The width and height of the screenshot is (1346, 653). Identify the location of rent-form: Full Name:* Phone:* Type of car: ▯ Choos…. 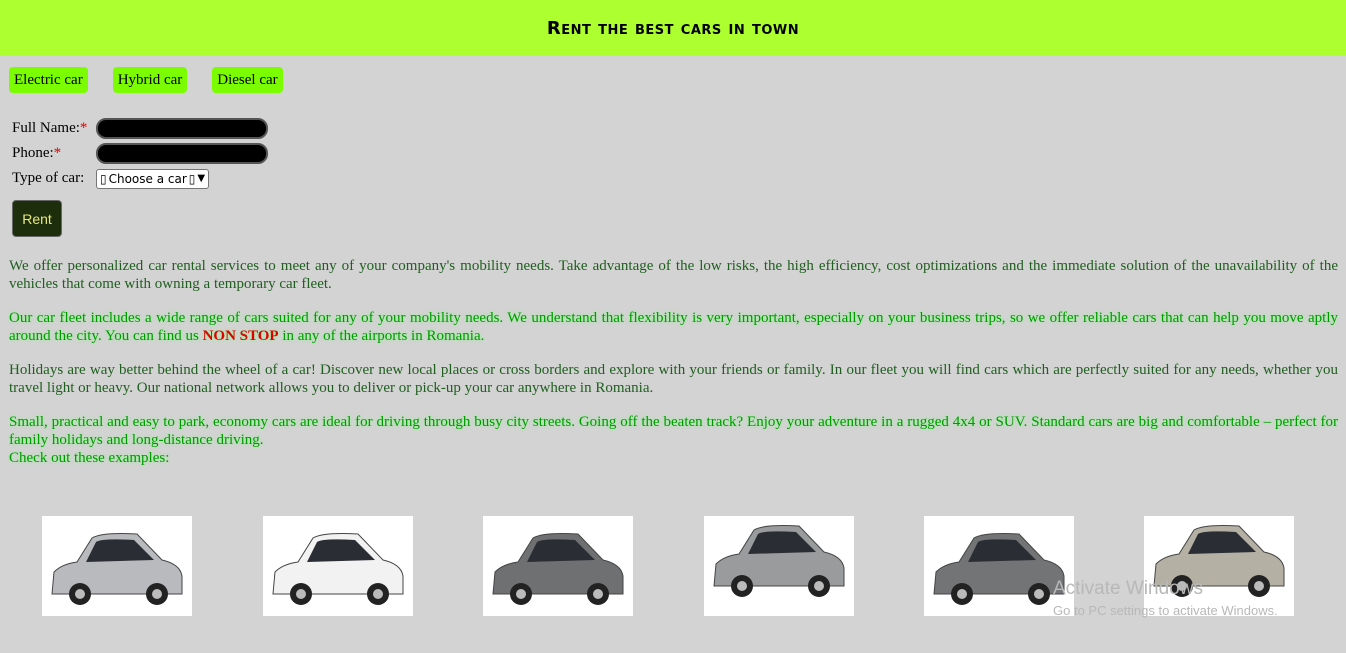
(140, 153).